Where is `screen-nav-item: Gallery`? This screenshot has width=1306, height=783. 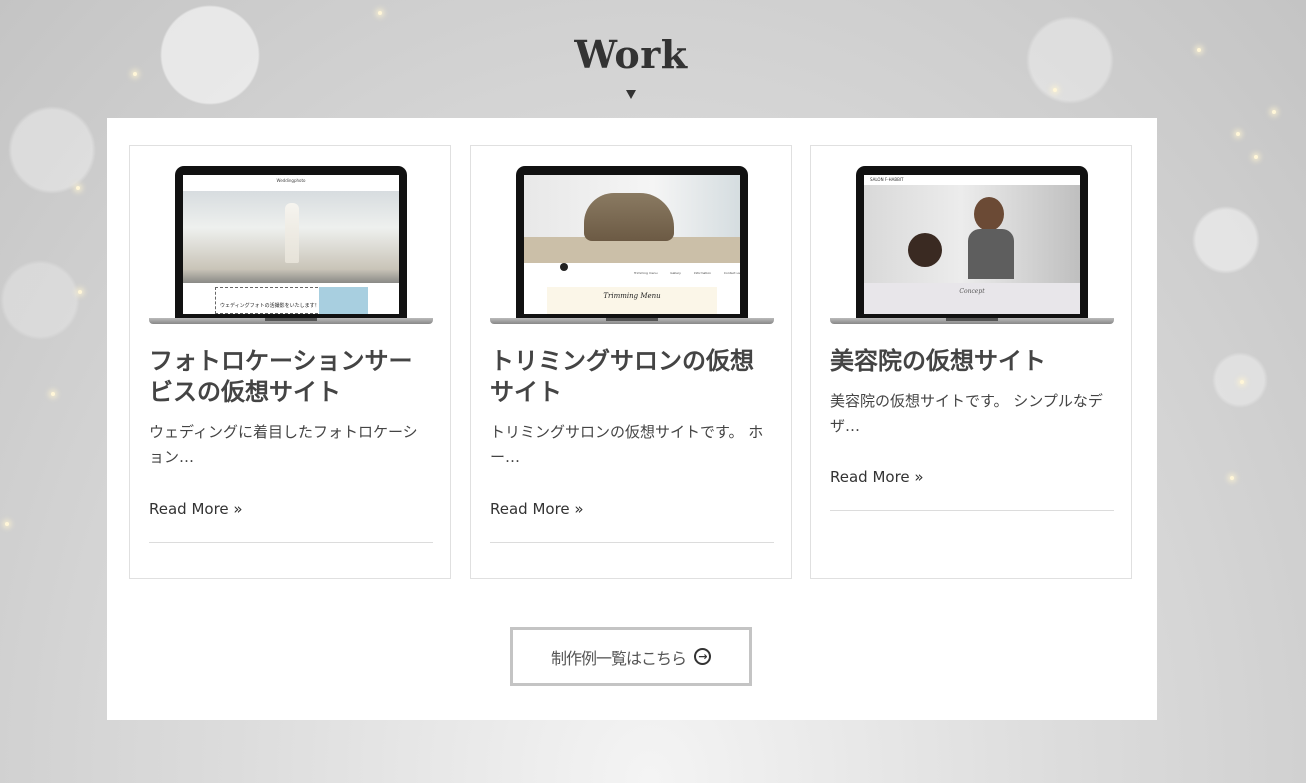
screen-nav-item: Gallery is located at coordinates (675, 273).